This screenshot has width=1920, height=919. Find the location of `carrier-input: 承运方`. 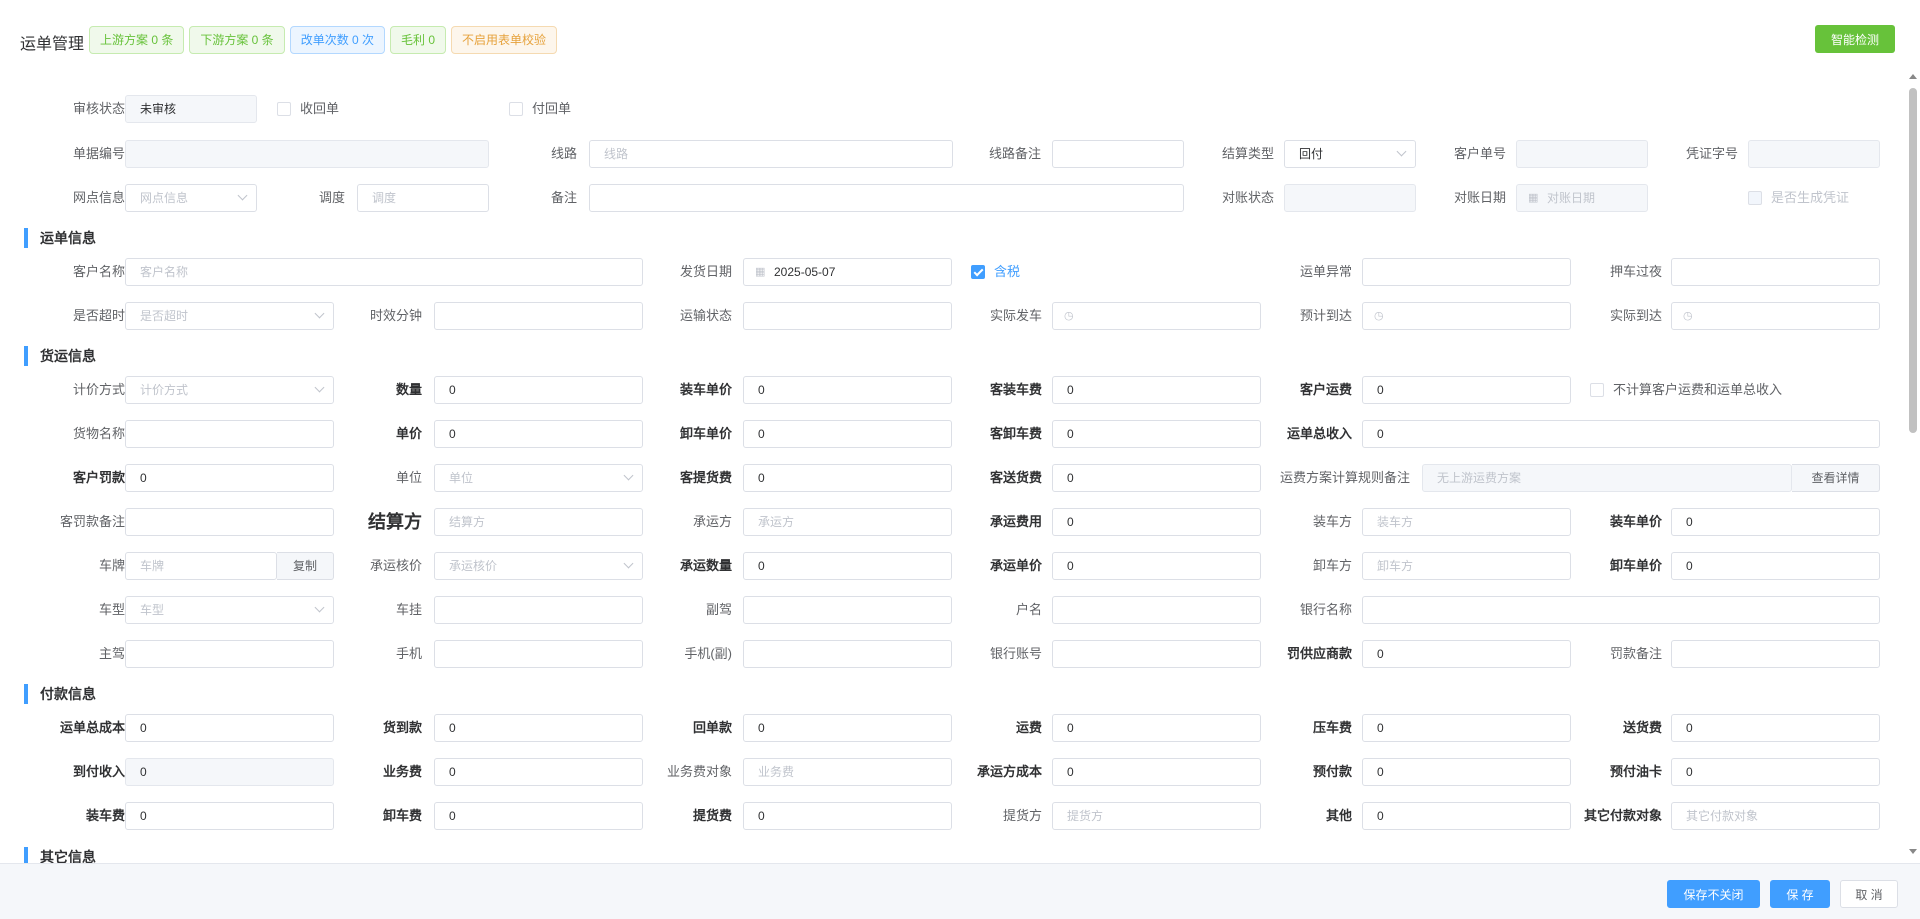

carrier-input: 承运方 is located at coordinates (847, 522).